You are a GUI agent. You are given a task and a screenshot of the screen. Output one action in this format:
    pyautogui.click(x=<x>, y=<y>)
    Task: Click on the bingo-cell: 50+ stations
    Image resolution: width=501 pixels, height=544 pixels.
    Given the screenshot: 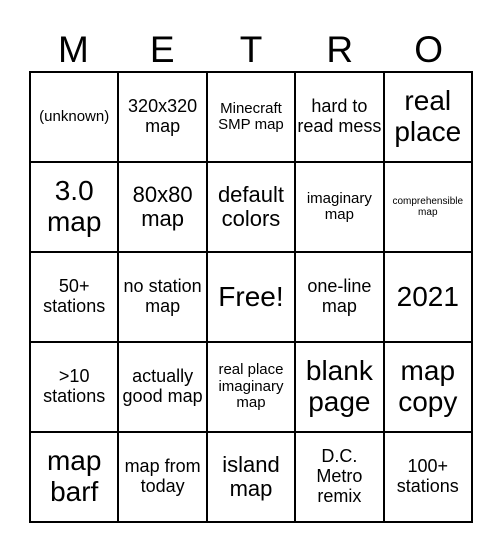 What is the action you would take?
    pyautogui.click(x=74, y=297)
    